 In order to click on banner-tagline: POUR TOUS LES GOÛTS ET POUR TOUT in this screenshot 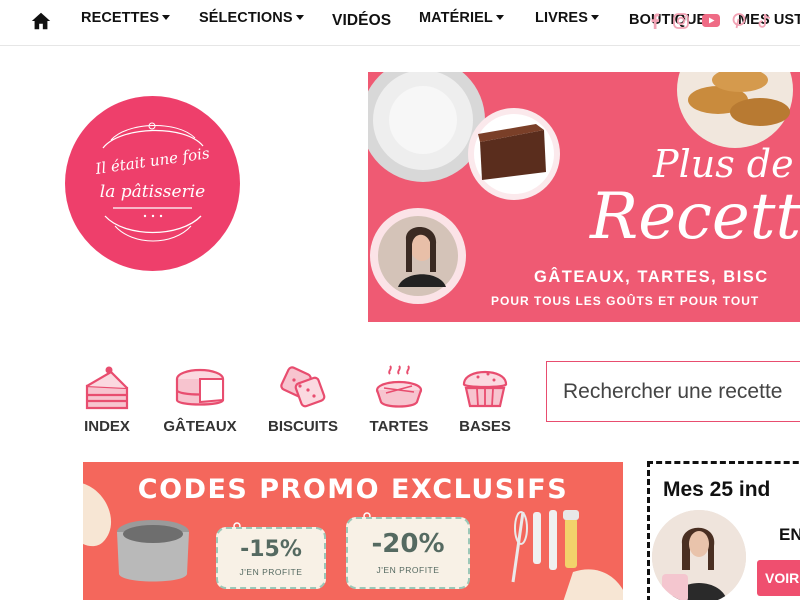, I will do `click(625, 301)`.